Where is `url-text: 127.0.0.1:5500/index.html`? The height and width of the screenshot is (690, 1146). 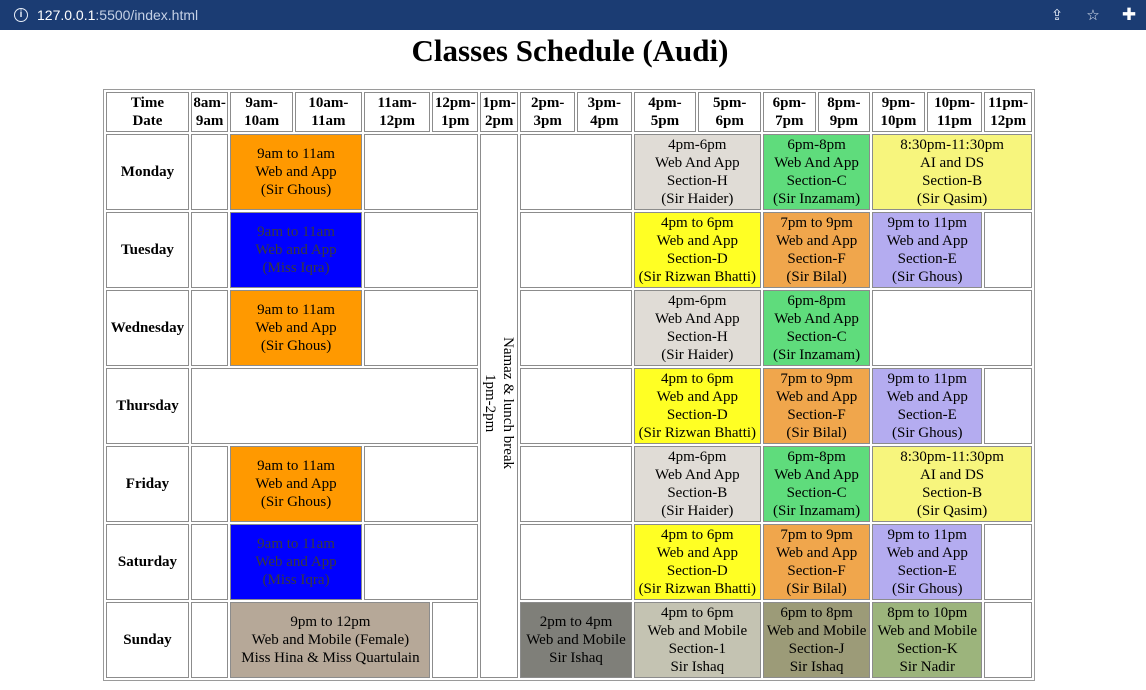 url-text: 127.0.0.1:5500/index.html is located at coordinates (117, 15).